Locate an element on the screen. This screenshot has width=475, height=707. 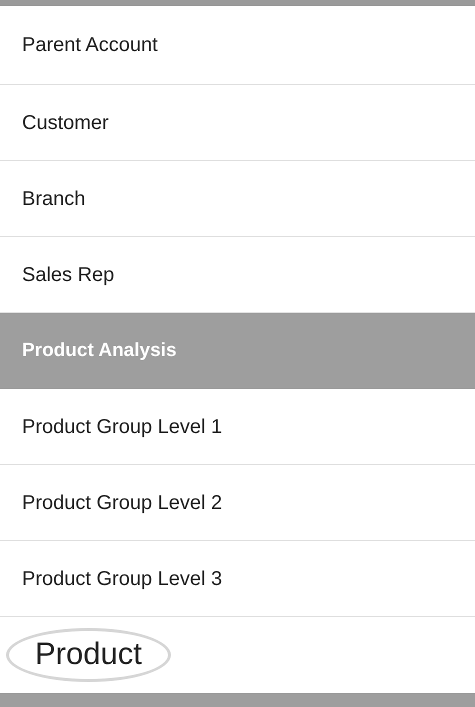
list-item: Product Group Level 2 is located at coordinates (237, 503).